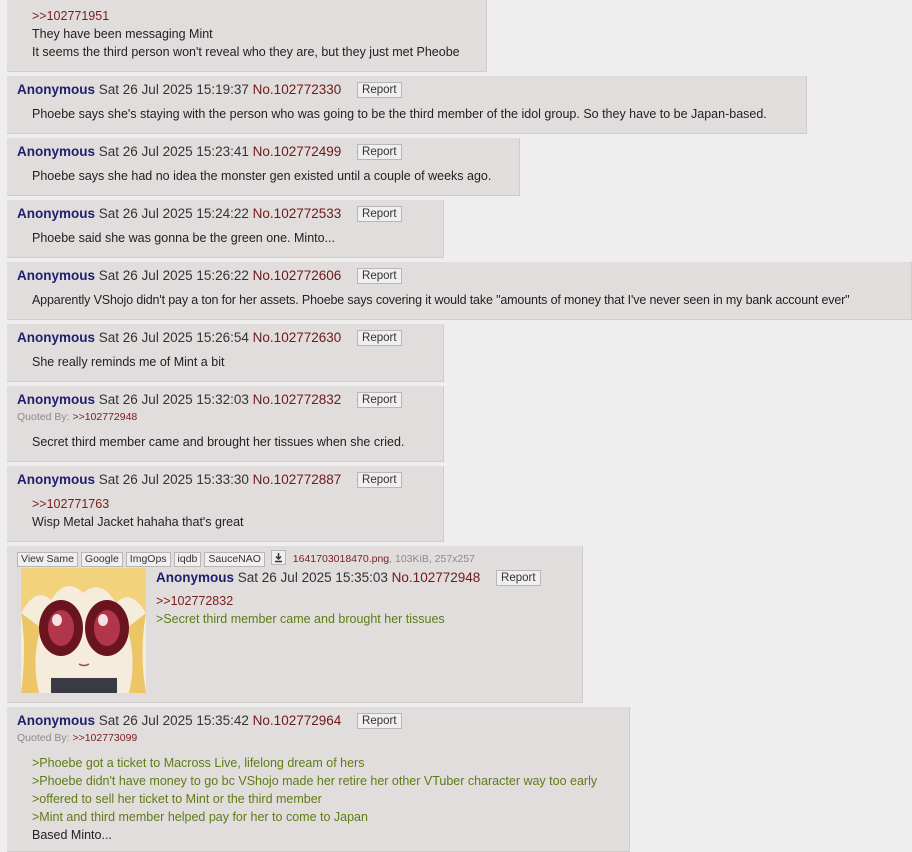 The width and height of the screenshot is (912, 852). I want to click on quote-link: >>102771763, so click(138, 504).